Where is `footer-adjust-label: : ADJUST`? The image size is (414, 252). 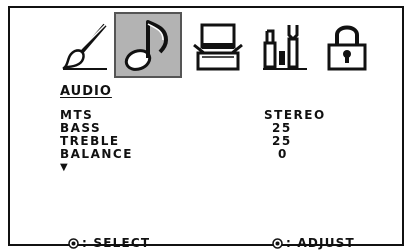 footer-adjust-label: : ADJUST is located at coordinates (320, 243).